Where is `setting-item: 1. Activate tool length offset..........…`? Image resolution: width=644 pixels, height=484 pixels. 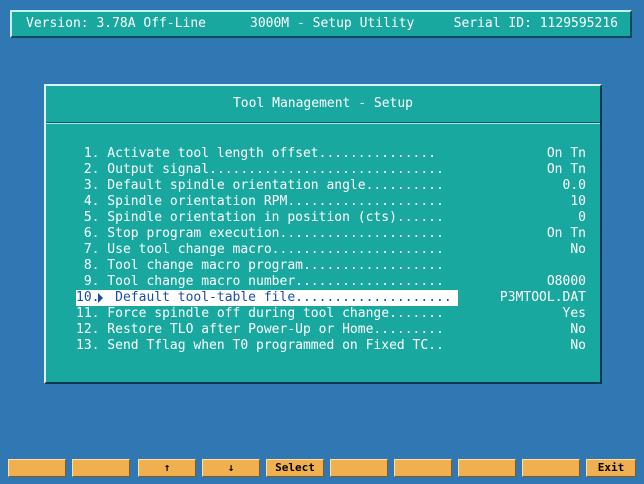
setting-item: 1. Activate tool length offset..........… is located at coordinates (331, 154).